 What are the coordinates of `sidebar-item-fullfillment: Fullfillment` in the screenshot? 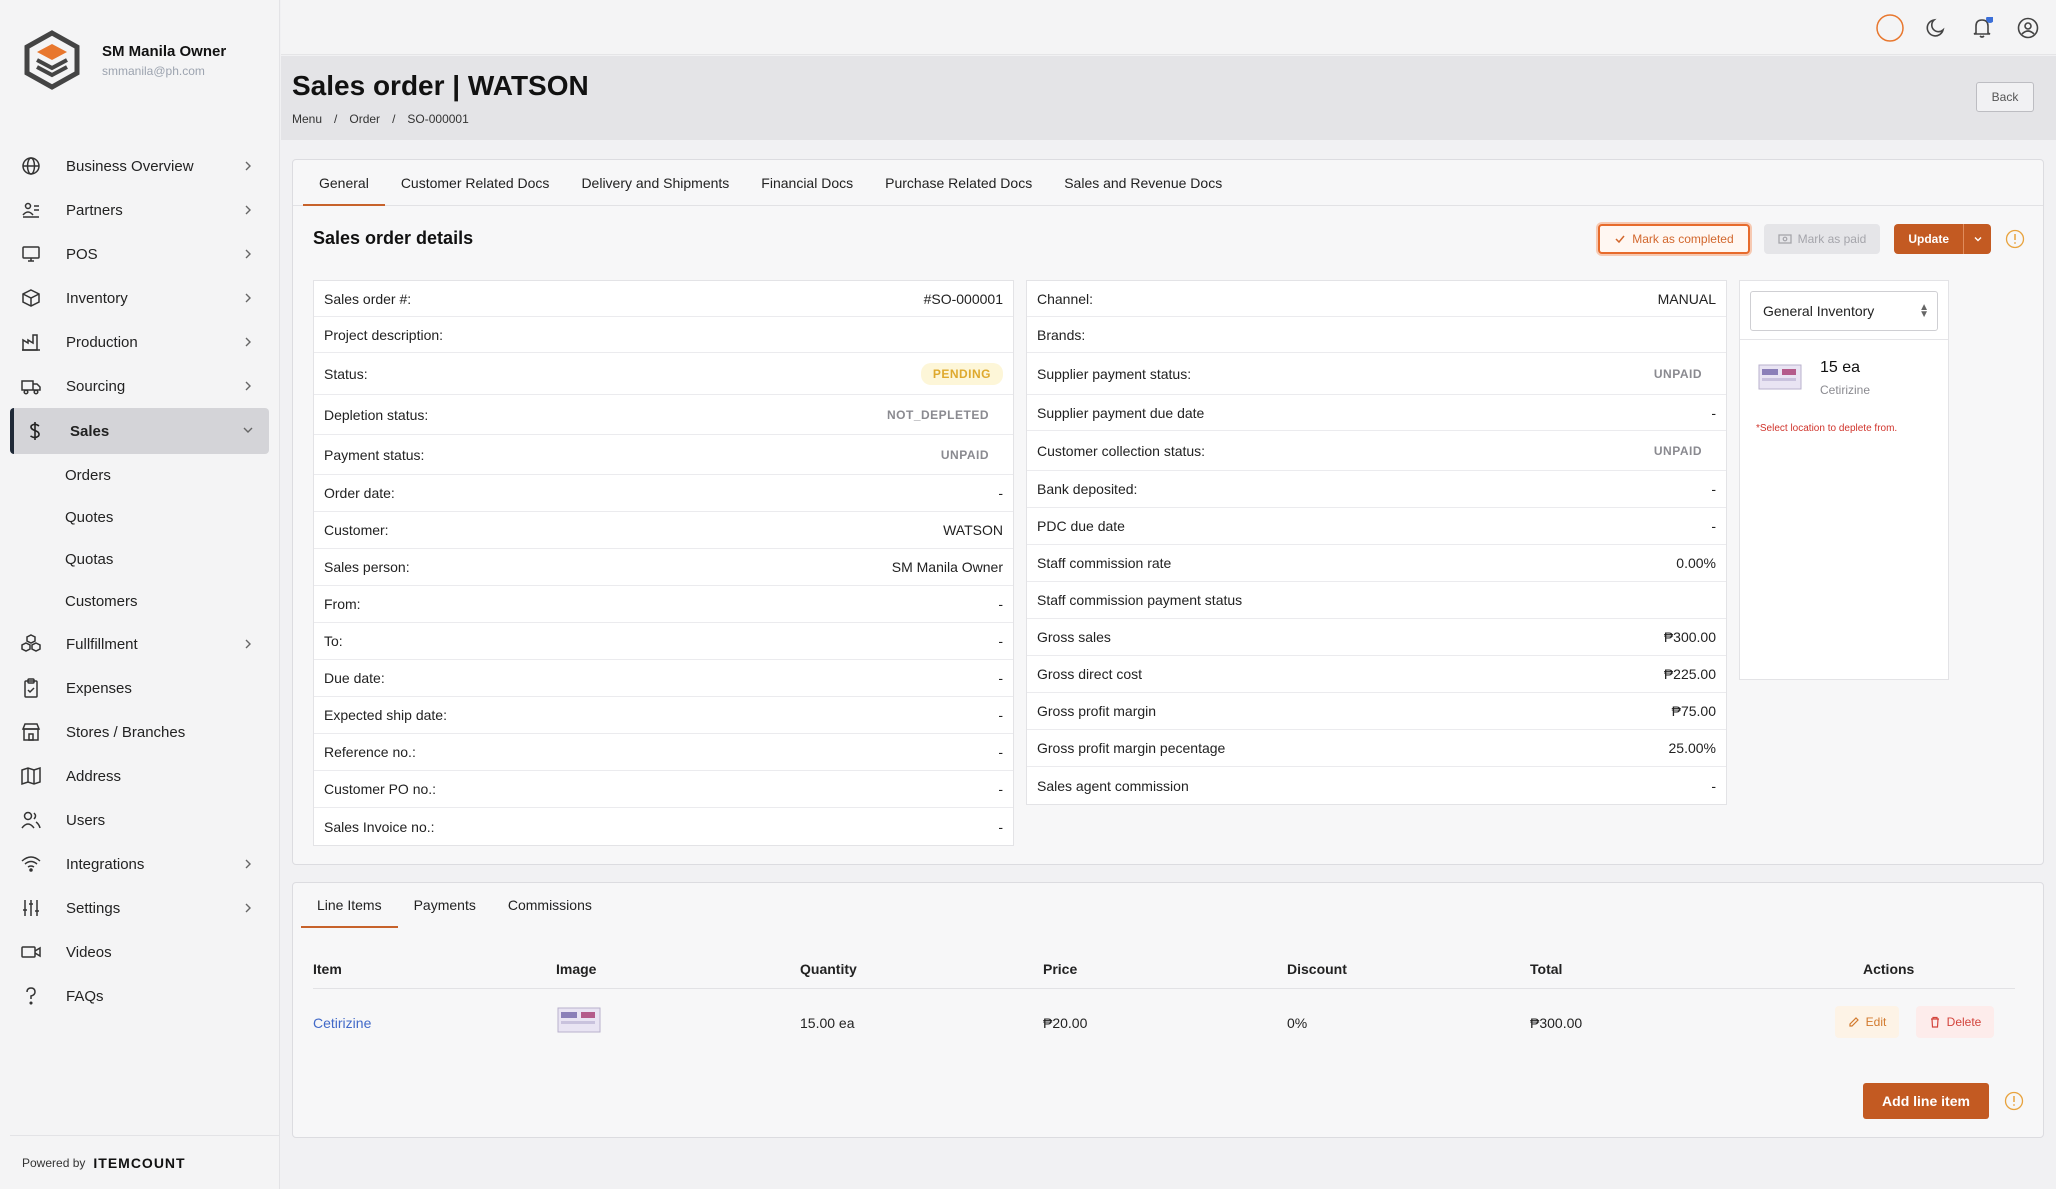 It's located at (139, 644).